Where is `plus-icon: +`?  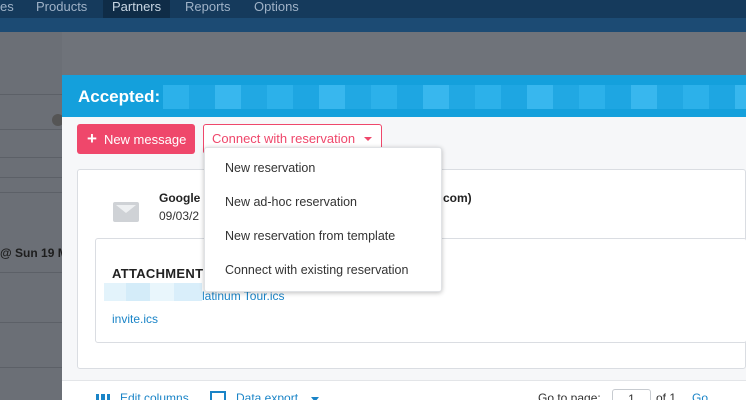
plus-icon: + is located at coordinates (92, 138).